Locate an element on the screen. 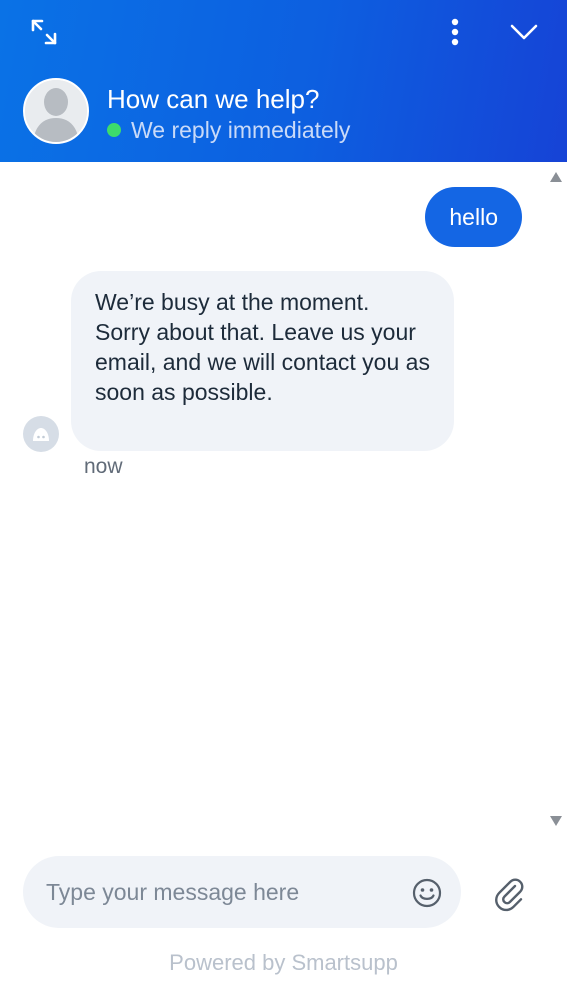 The image size is (567, 998). menu-button is located at coordinates (455, 32).